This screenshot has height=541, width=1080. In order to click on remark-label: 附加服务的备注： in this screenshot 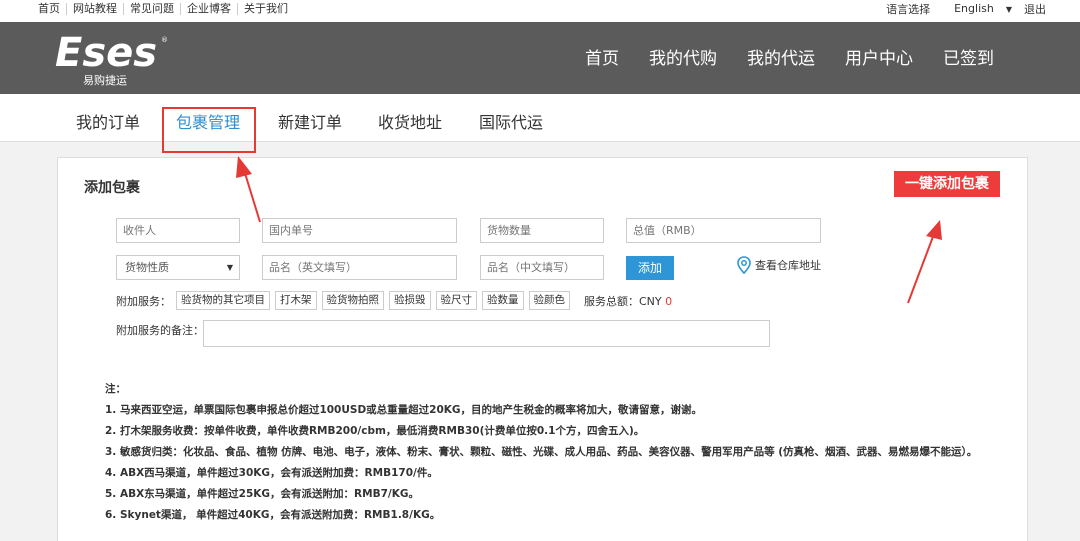, I will do `click(160, 330)`.